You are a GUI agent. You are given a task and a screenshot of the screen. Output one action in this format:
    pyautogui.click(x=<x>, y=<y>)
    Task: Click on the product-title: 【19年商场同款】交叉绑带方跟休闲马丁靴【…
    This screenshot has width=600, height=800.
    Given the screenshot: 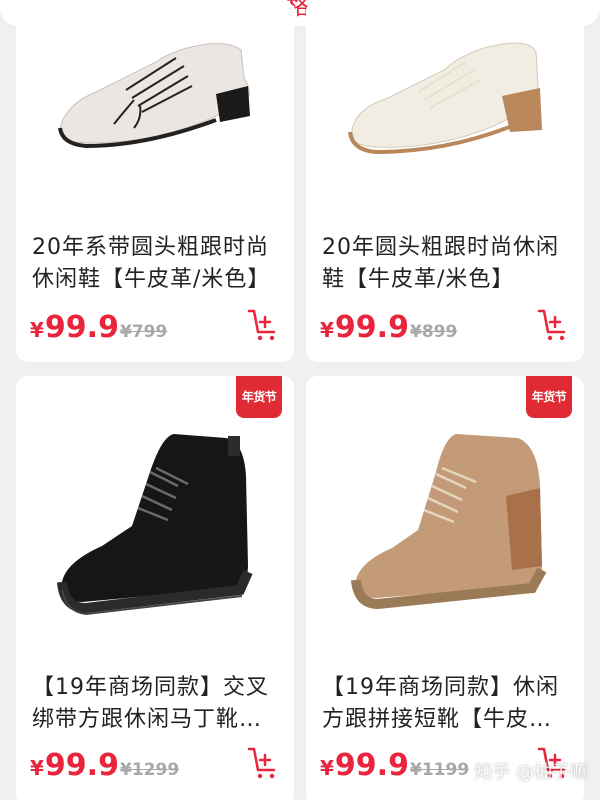 What is the action you would take?
    pyautogui.click(x=150, y=703)
    